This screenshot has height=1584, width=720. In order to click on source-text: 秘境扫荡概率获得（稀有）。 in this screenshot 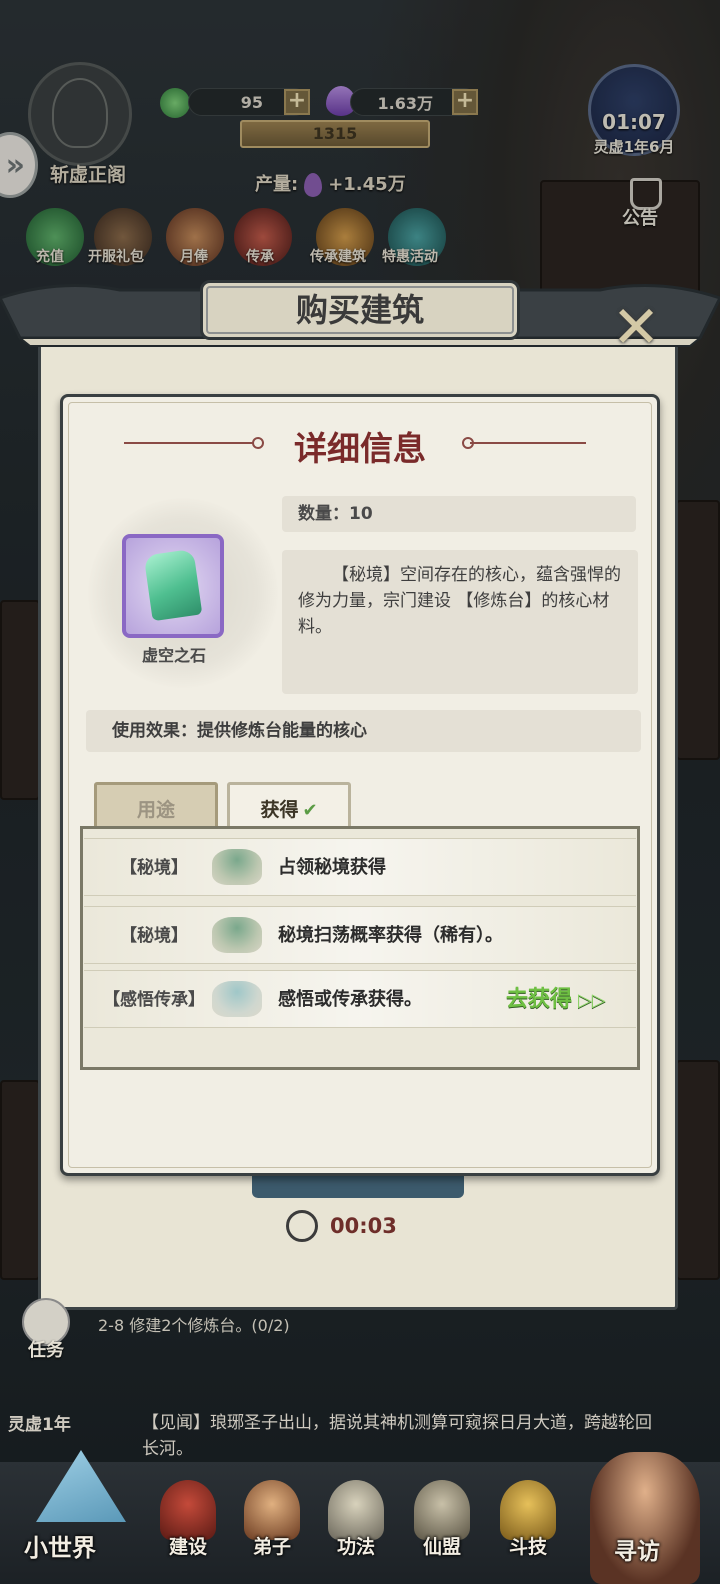, I will do `click(390, 935)`.